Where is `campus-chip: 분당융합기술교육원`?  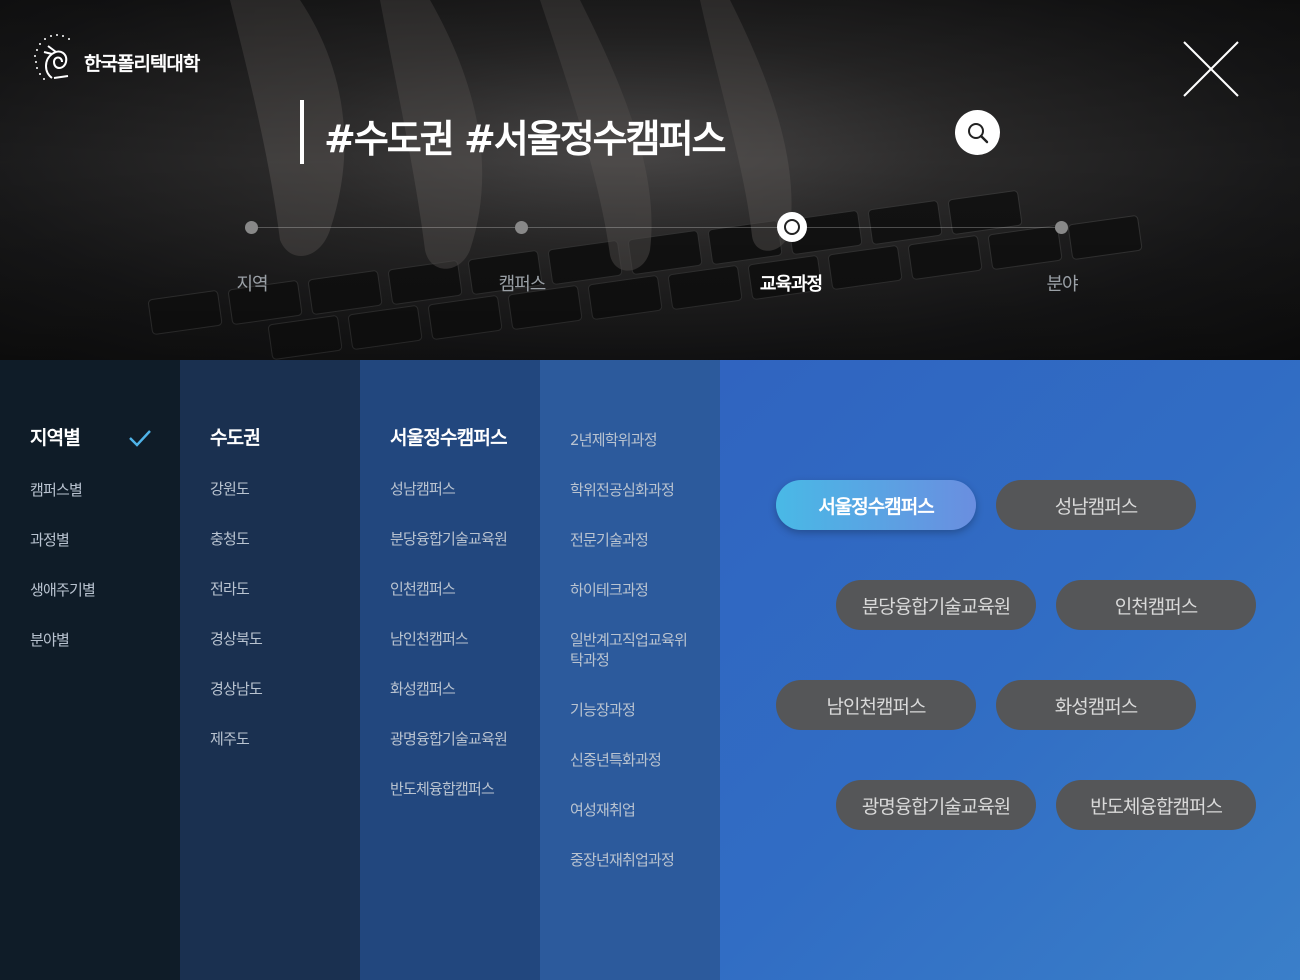
campus-chip: 분당융합기술교육원 is located at coordinates (936, 605).